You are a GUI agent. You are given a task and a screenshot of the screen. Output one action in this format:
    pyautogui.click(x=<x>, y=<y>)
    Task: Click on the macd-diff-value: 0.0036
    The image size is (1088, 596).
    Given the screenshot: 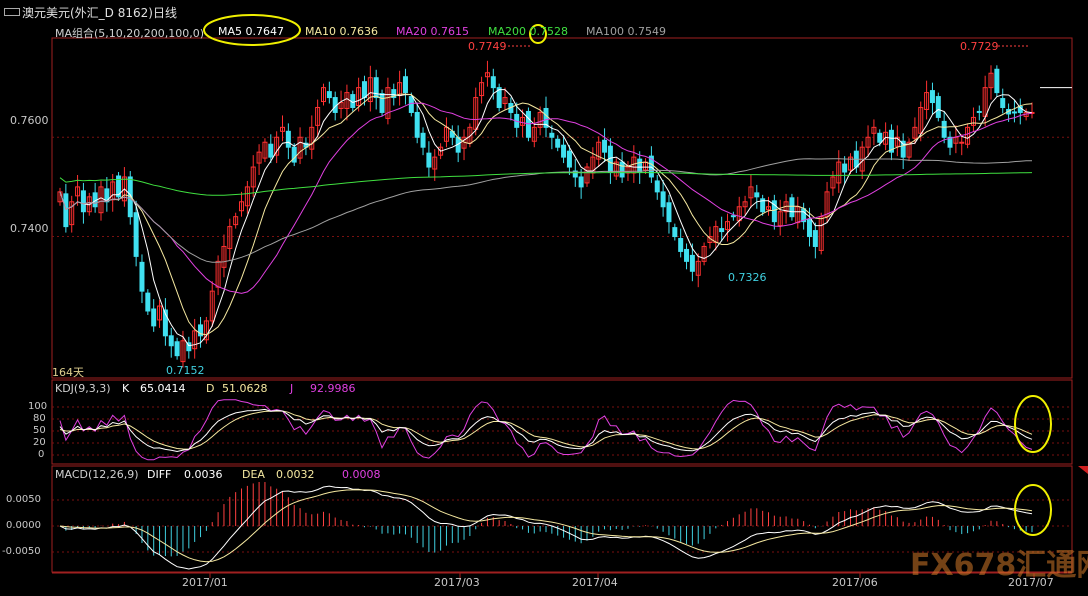 What is the action you would take?
    pyautogui.click(x=203, y=474)
    